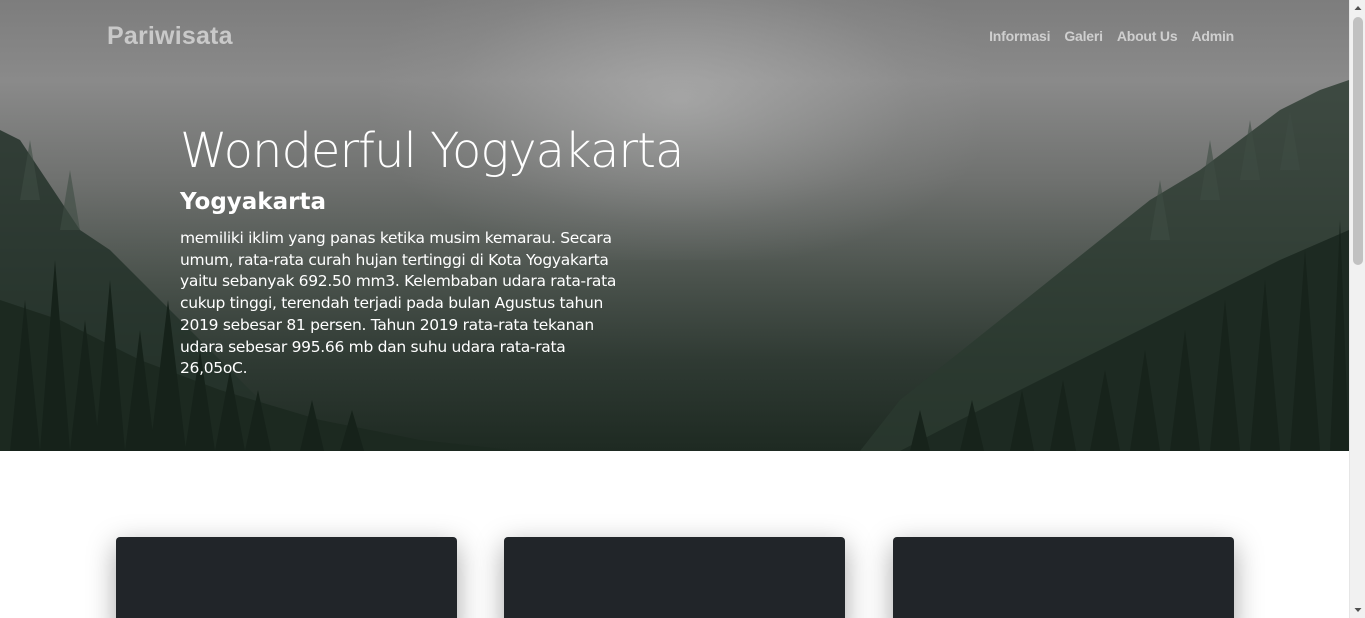 This screenshot has width=1365, height=618. Describe the element at coordinates (1357, 309) in the screenshot. I see `vertical-scrollbar` at that location.